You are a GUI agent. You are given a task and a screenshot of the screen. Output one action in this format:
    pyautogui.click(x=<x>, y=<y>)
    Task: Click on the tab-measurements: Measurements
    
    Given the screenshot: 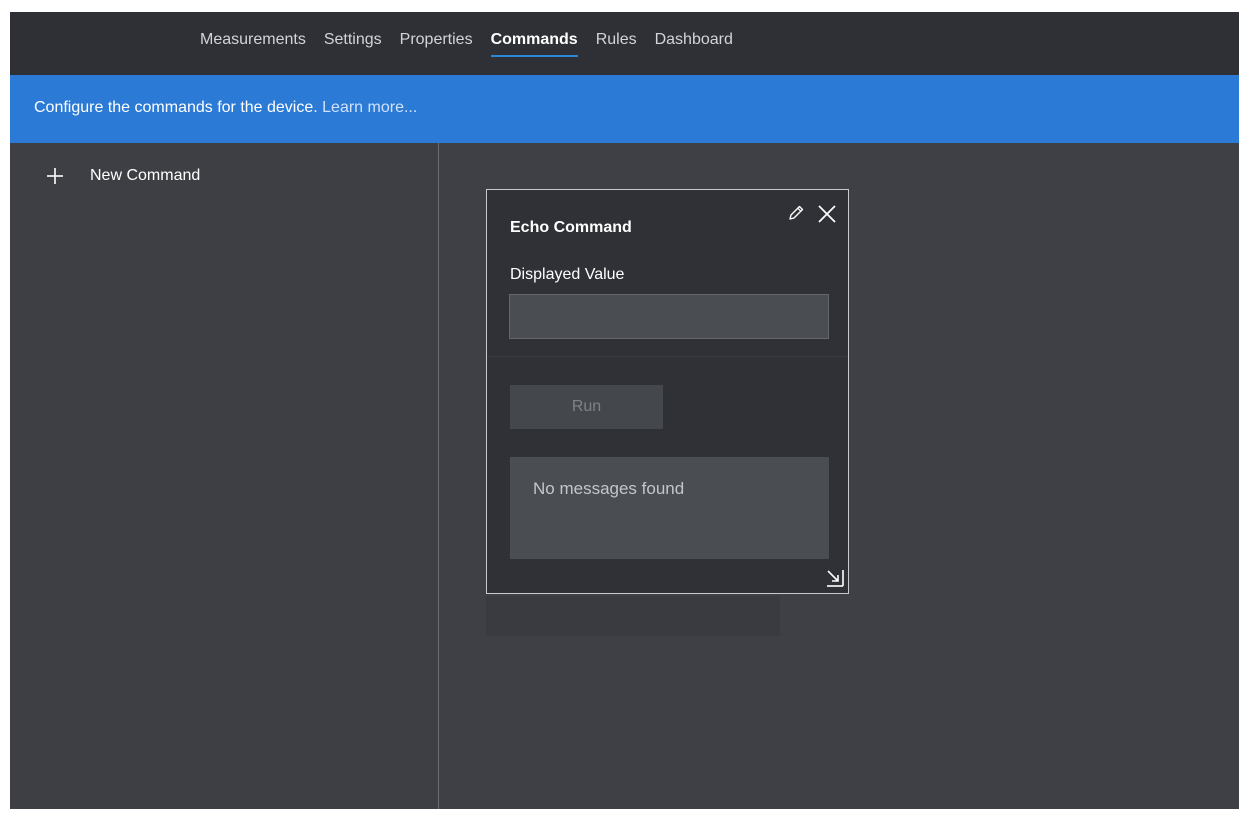 What is the action you would take?
    pyautogui.click(x=253, y=43)
    